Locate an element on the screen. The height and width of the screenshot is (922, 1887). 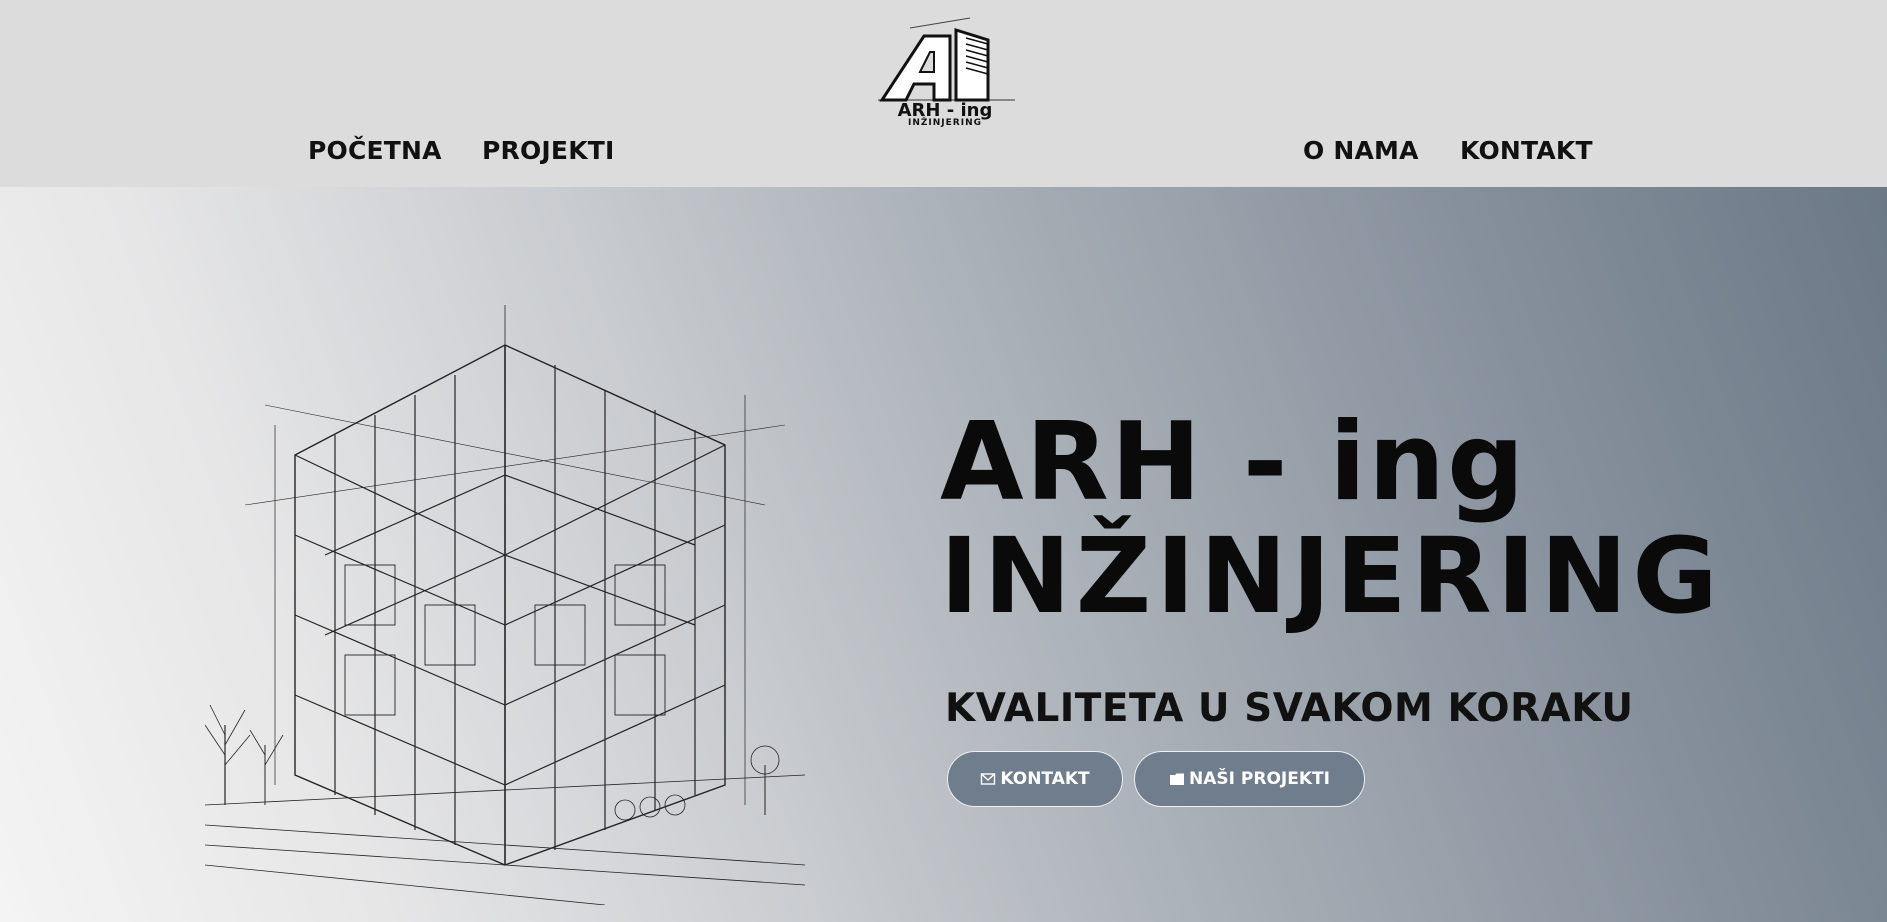
nav-link-home: POČETNA is located at coordinates (375, 150).